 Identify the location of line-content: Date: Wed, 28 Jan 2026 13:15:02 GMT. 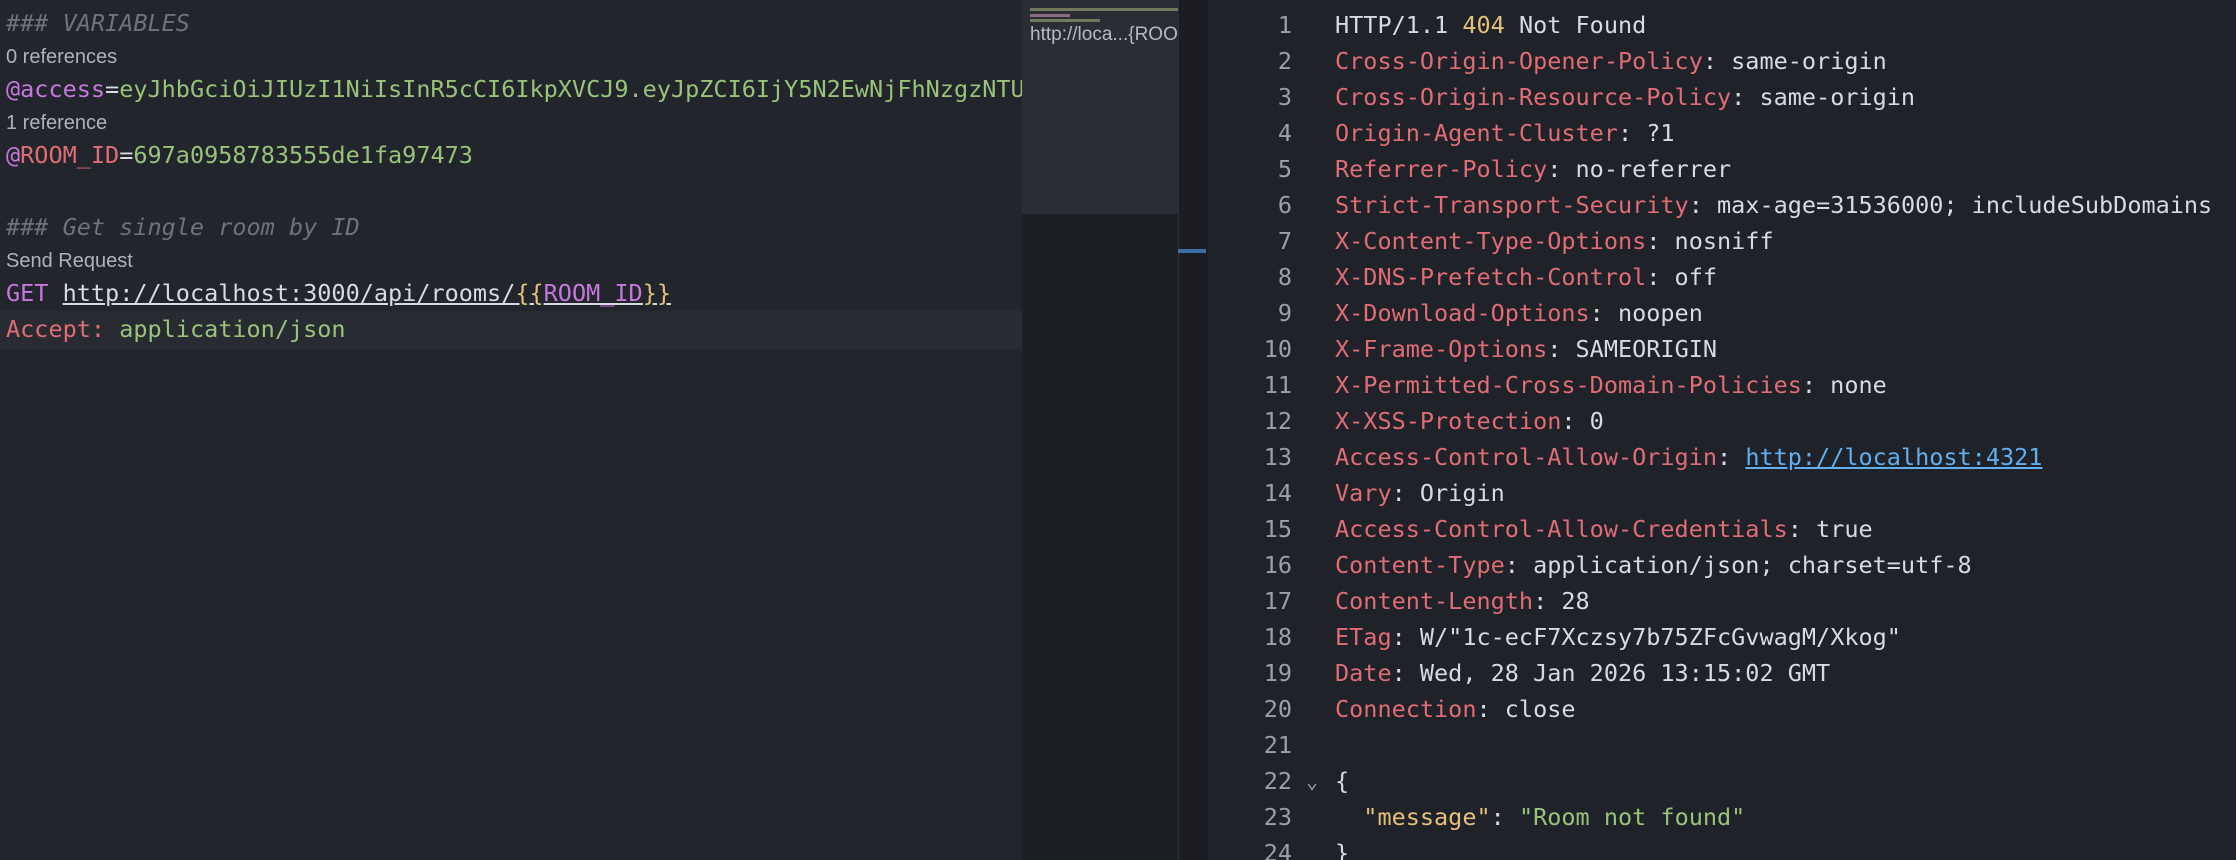
(1582, 673).